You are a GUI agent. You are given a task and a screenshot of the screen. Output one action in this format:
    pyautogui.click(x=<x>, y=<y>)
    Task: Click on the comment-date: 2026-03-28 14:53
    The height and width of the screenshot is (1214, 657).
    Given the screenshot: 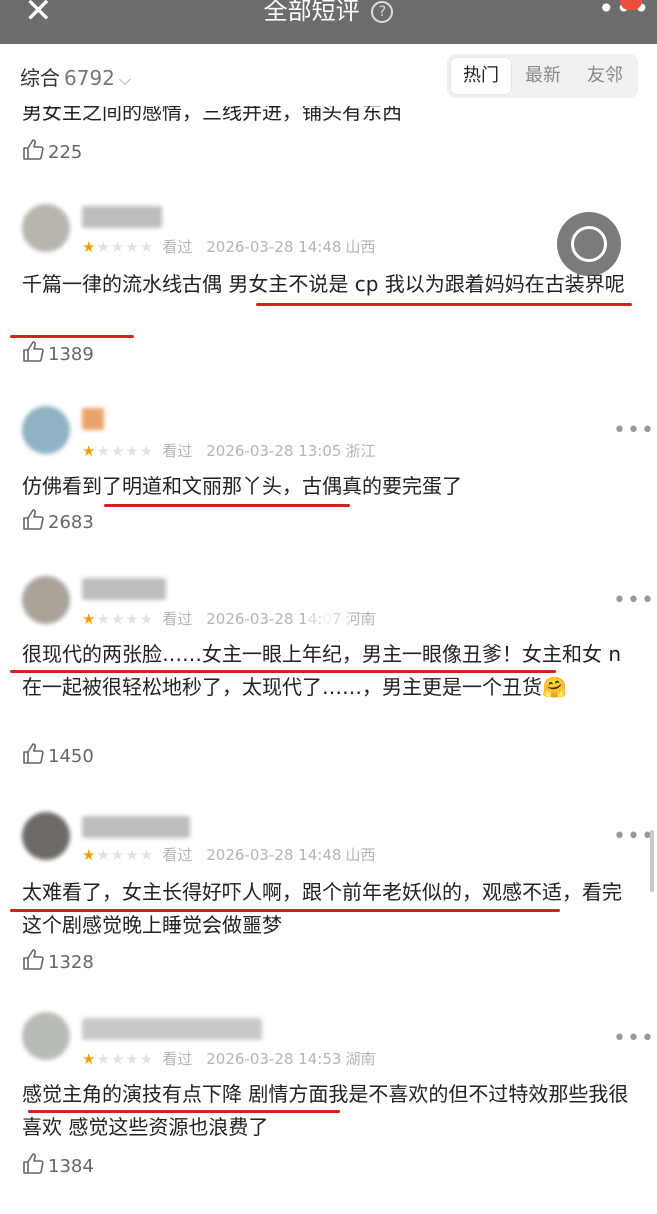 What is the action you would take?
    pyautogui.click(x=274, y=1059)
    